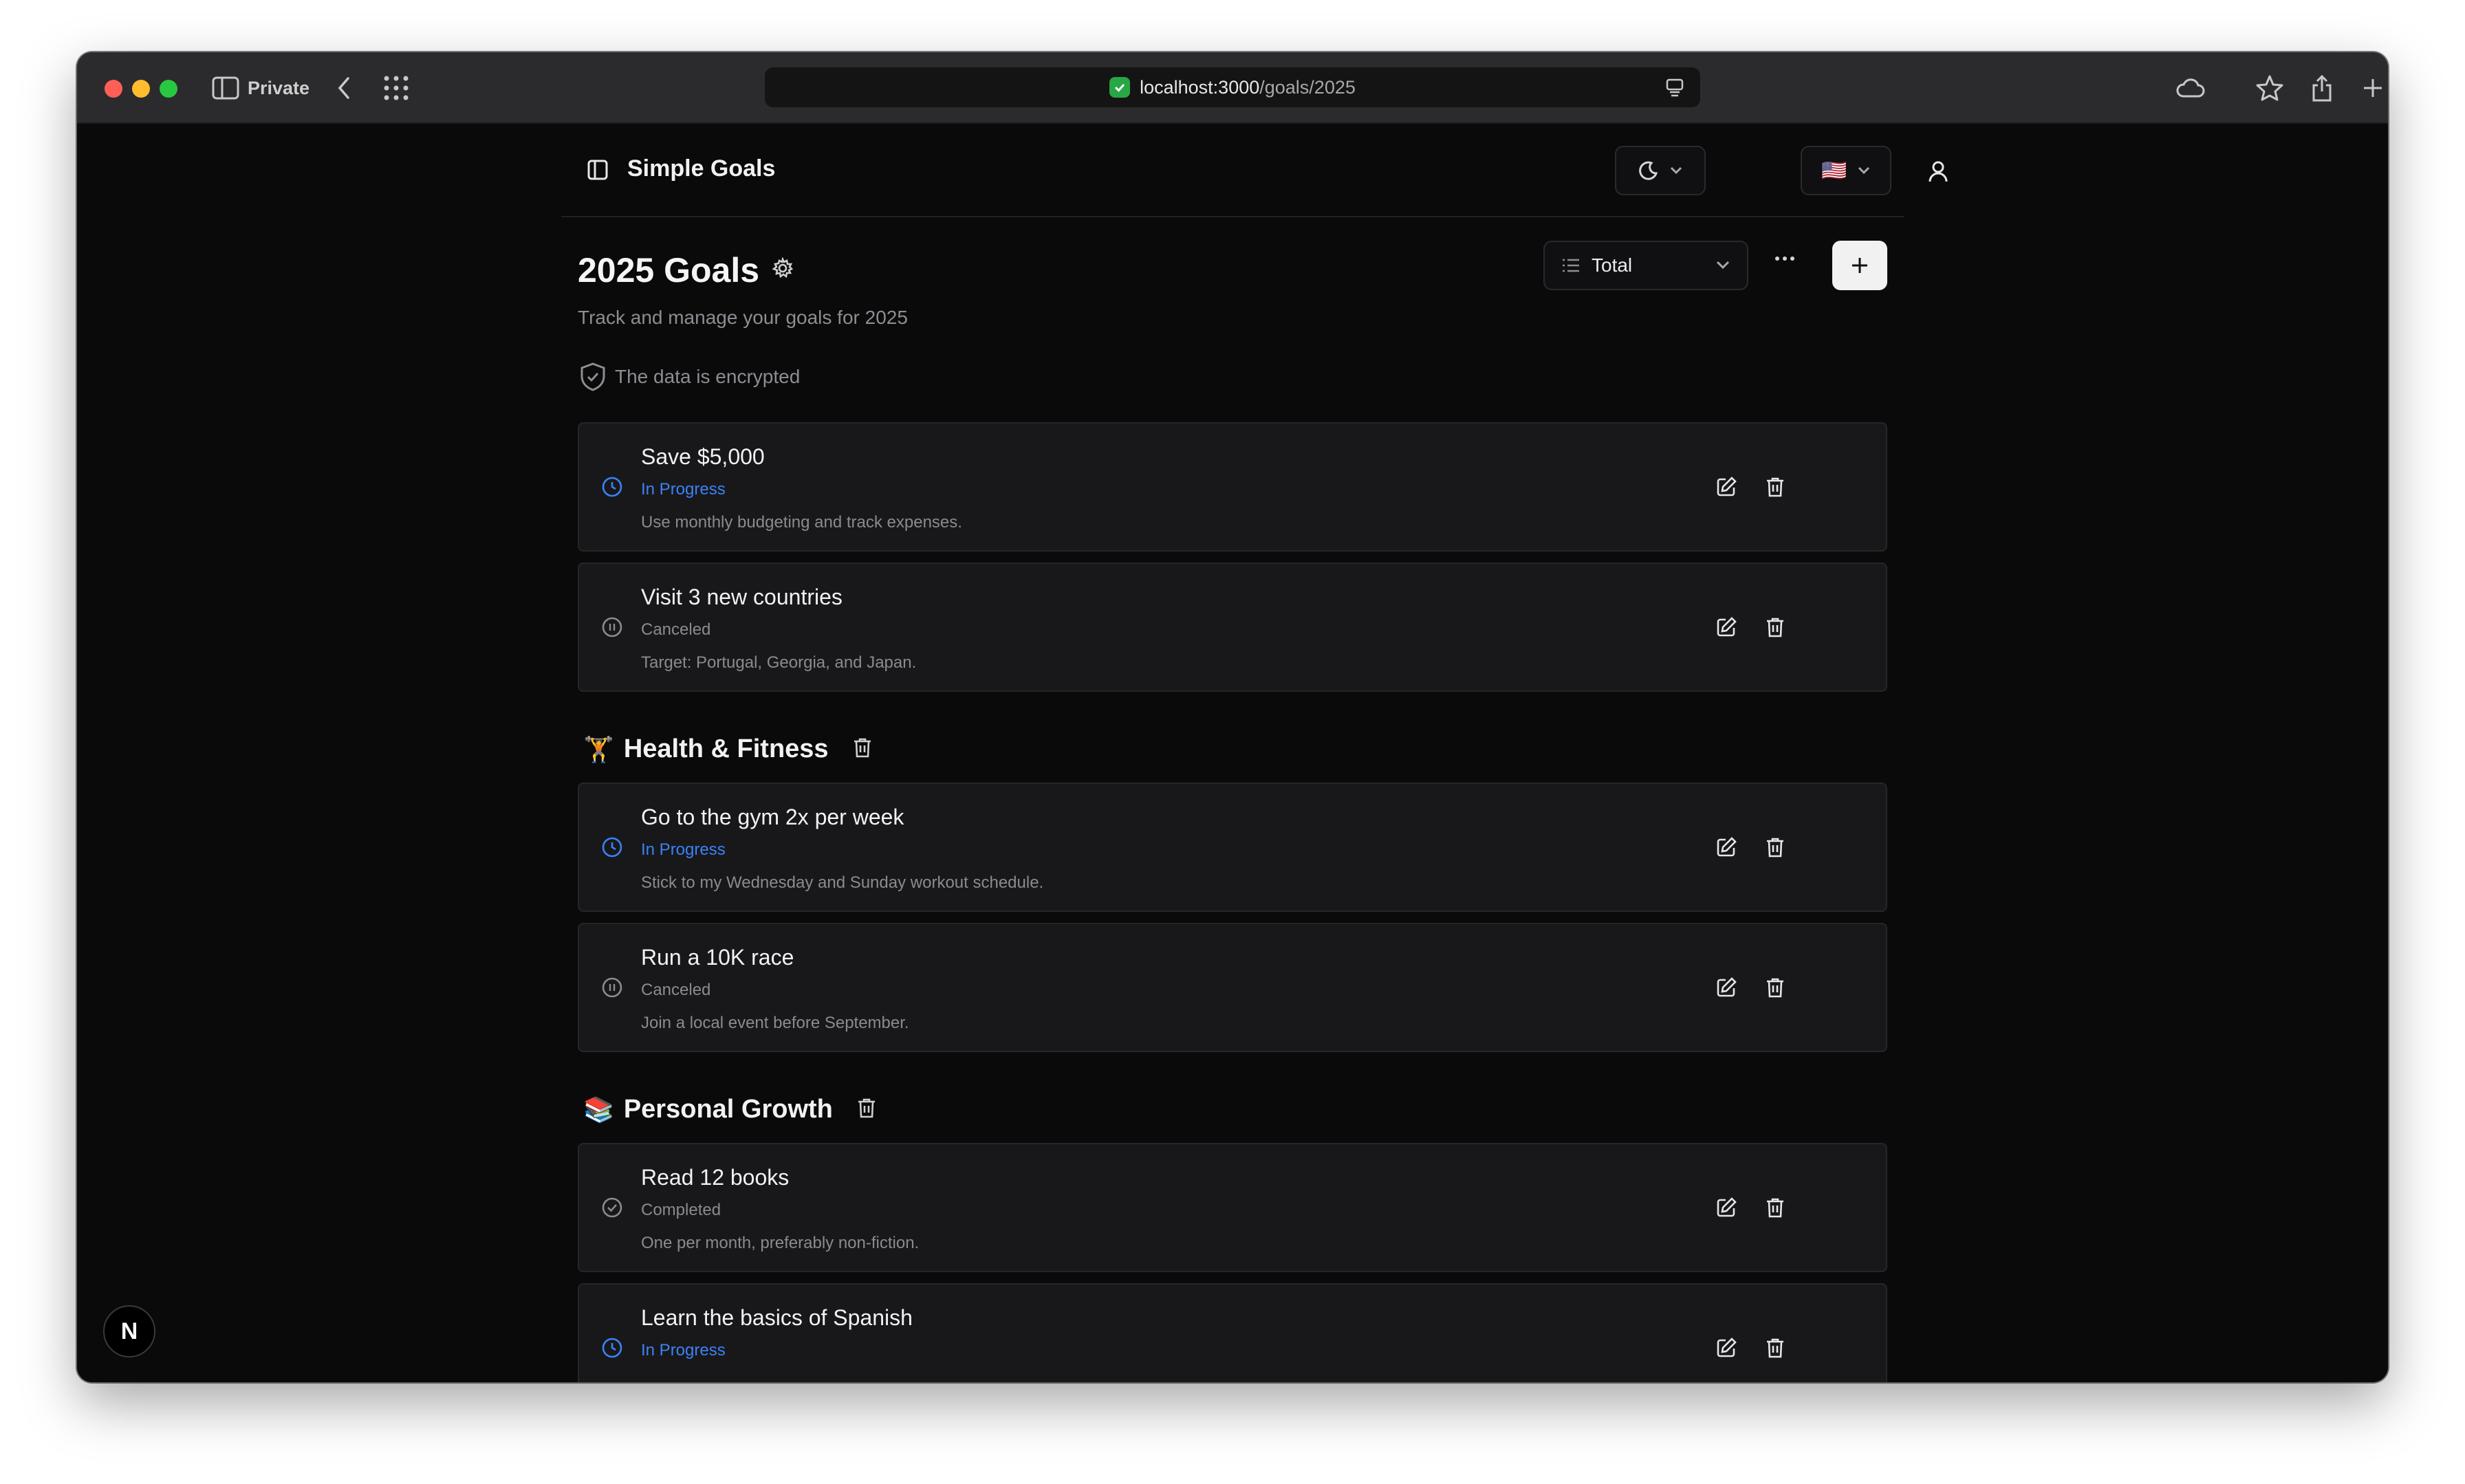  I want to click on goal-status: Completed, so click(681, 1210).